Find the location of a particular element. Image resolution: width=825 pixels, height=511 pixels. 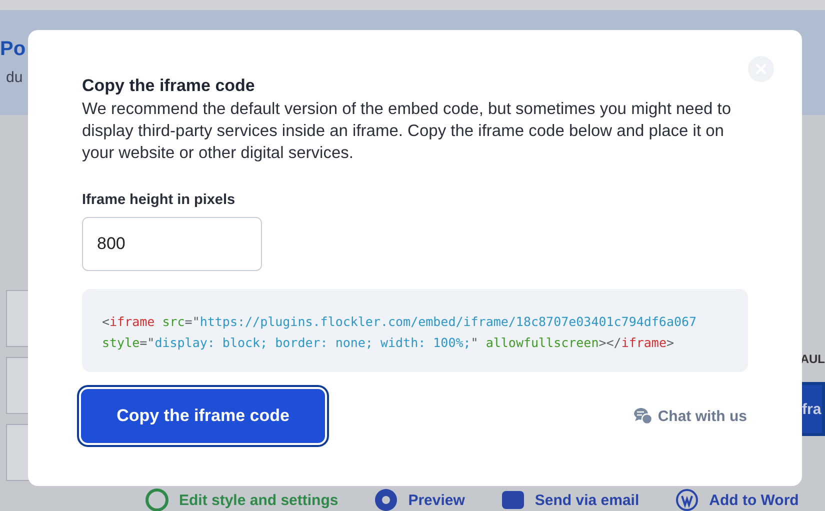

chat-icon is located at coordinates (642, 416).